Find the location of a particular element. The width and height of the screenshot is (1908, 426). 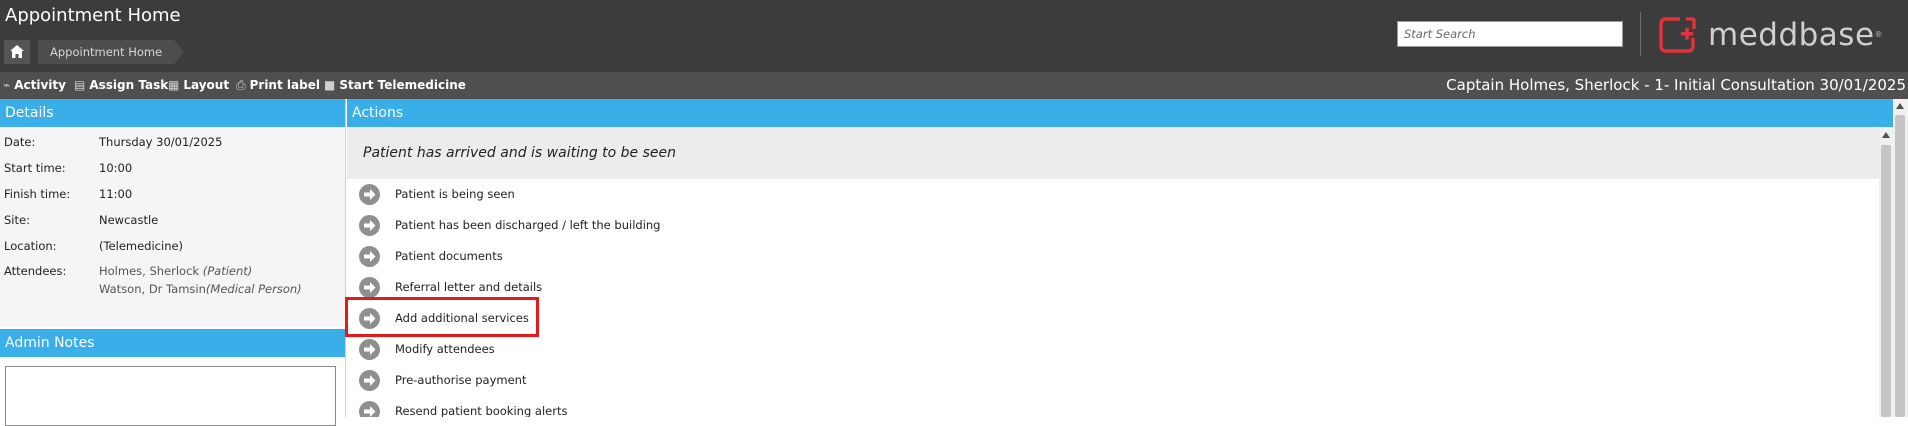

print-label-button: ⎙ Print label is located at coordinates (278, 85).